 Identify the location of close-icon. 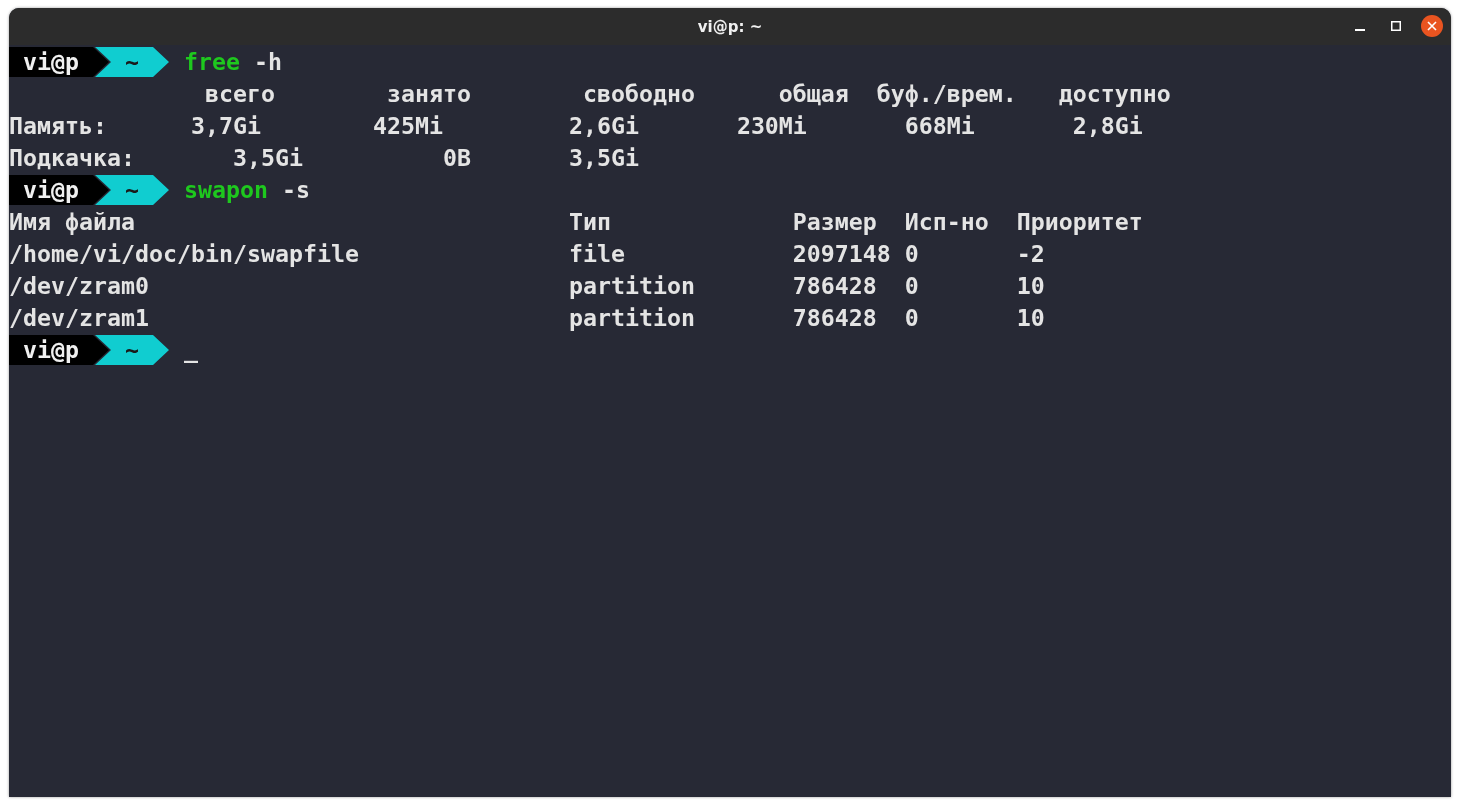
(1432, 26).